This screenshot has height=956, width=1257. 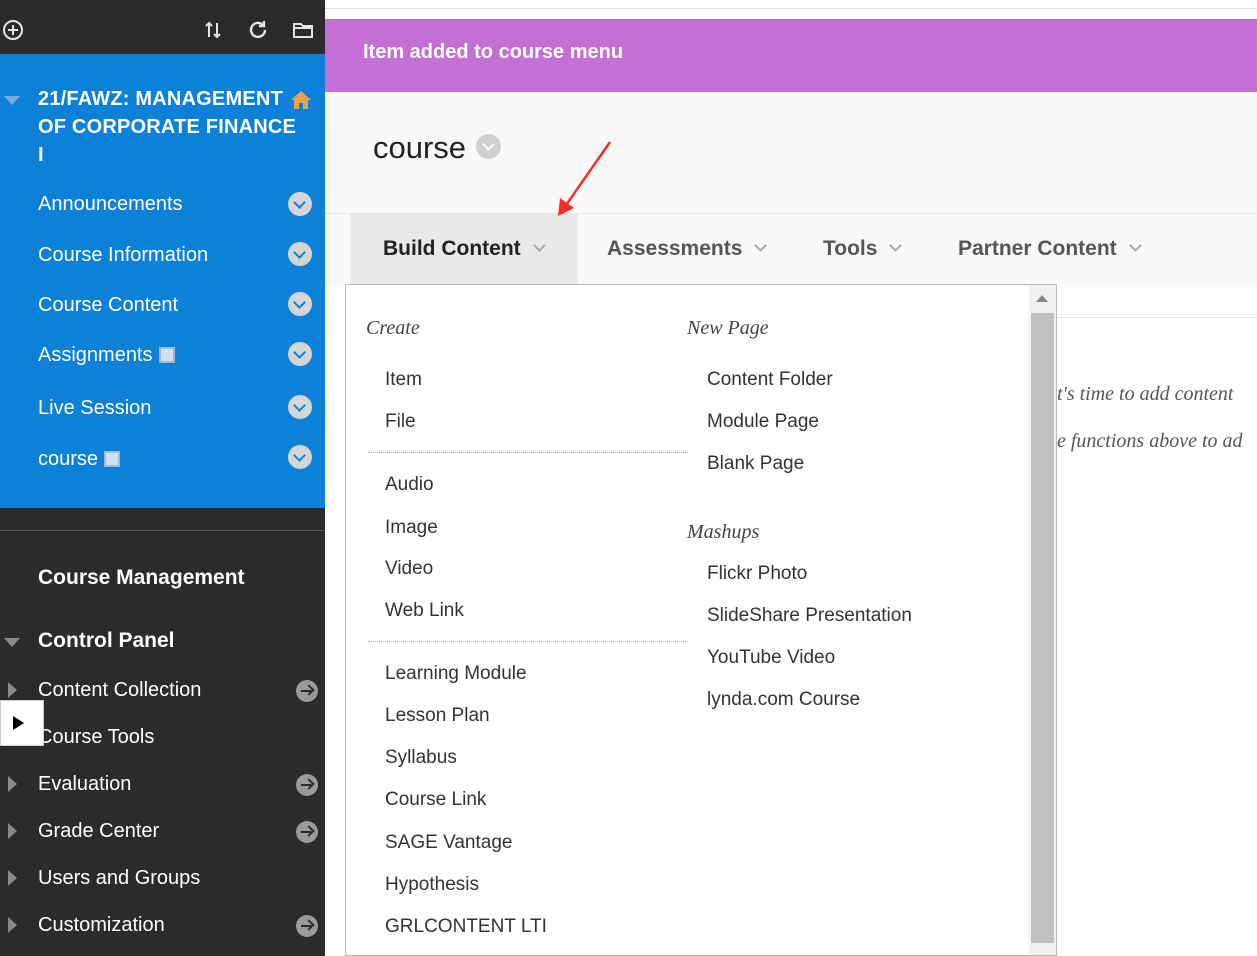 What do you see at coordinates (1156, 317) in the screenshot?
I see `content-divider` at bounding box center [1156, 317].